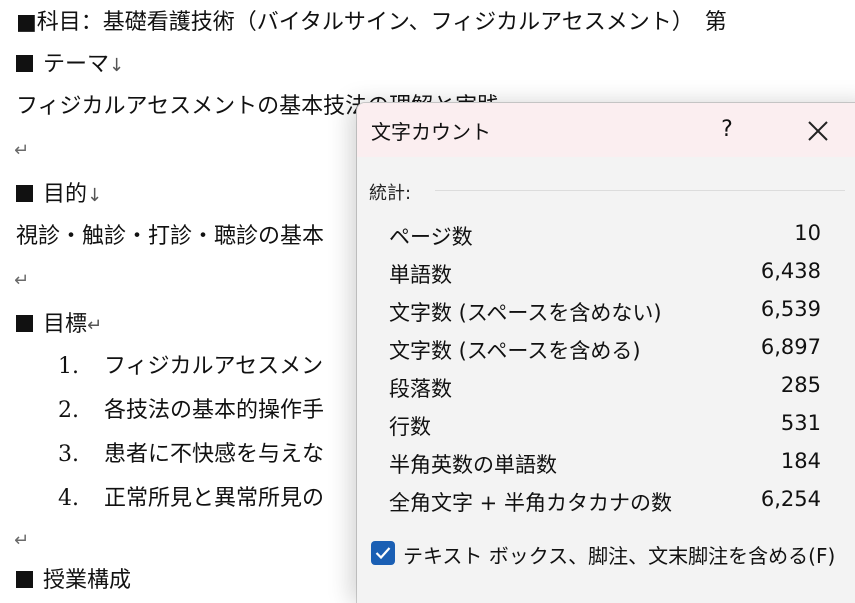 Image resolution: width=855 pixels, height=603 pixels. I want to click on goal-item: 3. 患者に不快感を与えな, so click(191, 454).